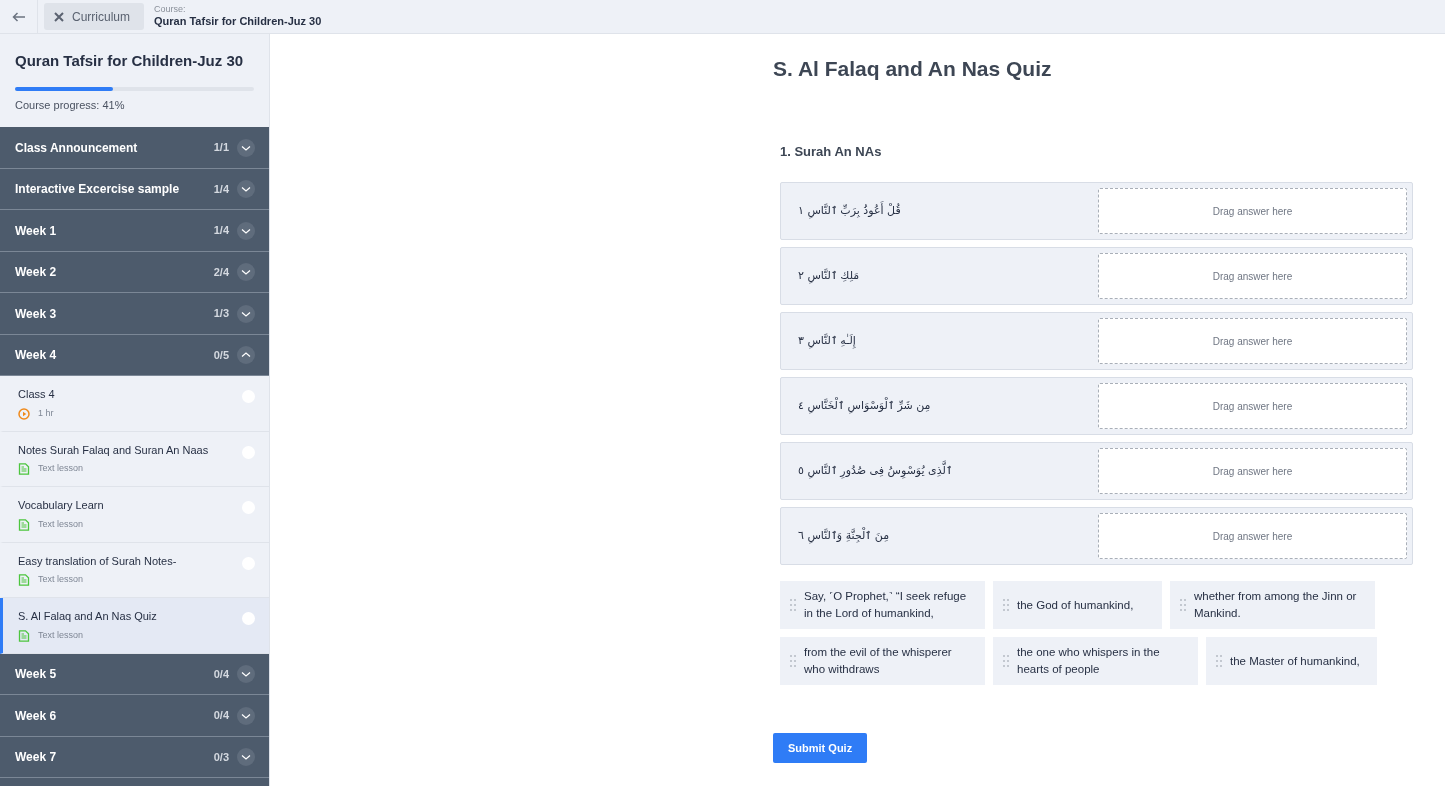 Image resolution: width=1445 pixels, height=786 pixels. What do you see at coordinates (820, 748) in the screenshot?
I see `submit-quiz-button: Submit Quiz` at bounding box center [820, 748].